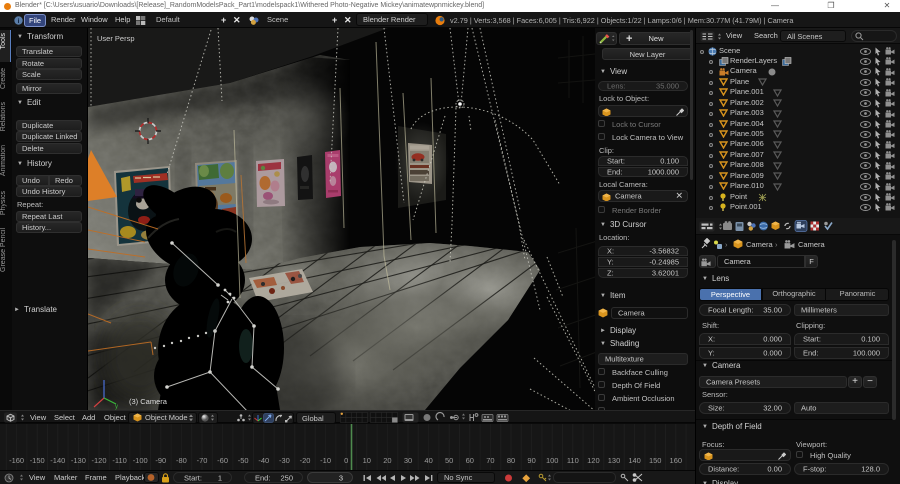 The width and height of the screenshot is (900, 484). I want to click on svg-text: 60, so click(470, 460).